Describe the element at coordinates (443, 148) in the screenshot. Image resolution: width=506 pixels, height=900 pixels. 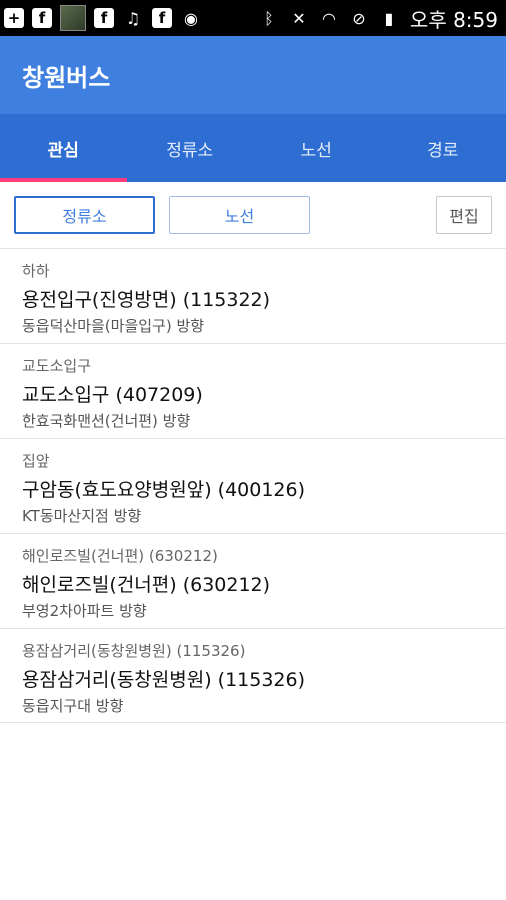
I see `tab-path: 경로` at that location.